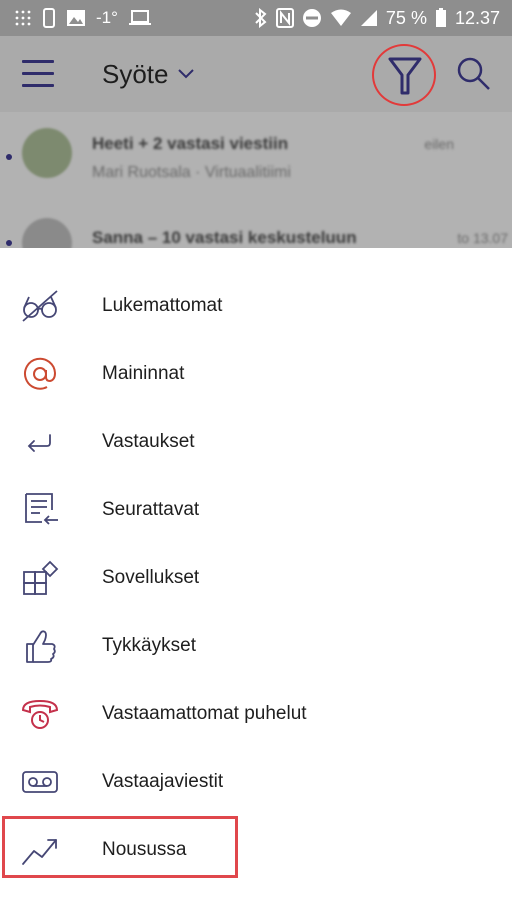 The width and height of the screenshot is (512, 908). What do you see at coordinates (40, 306) in the screenshot?
I see `unread-glasses-icon` at bounding box center [40, 306].